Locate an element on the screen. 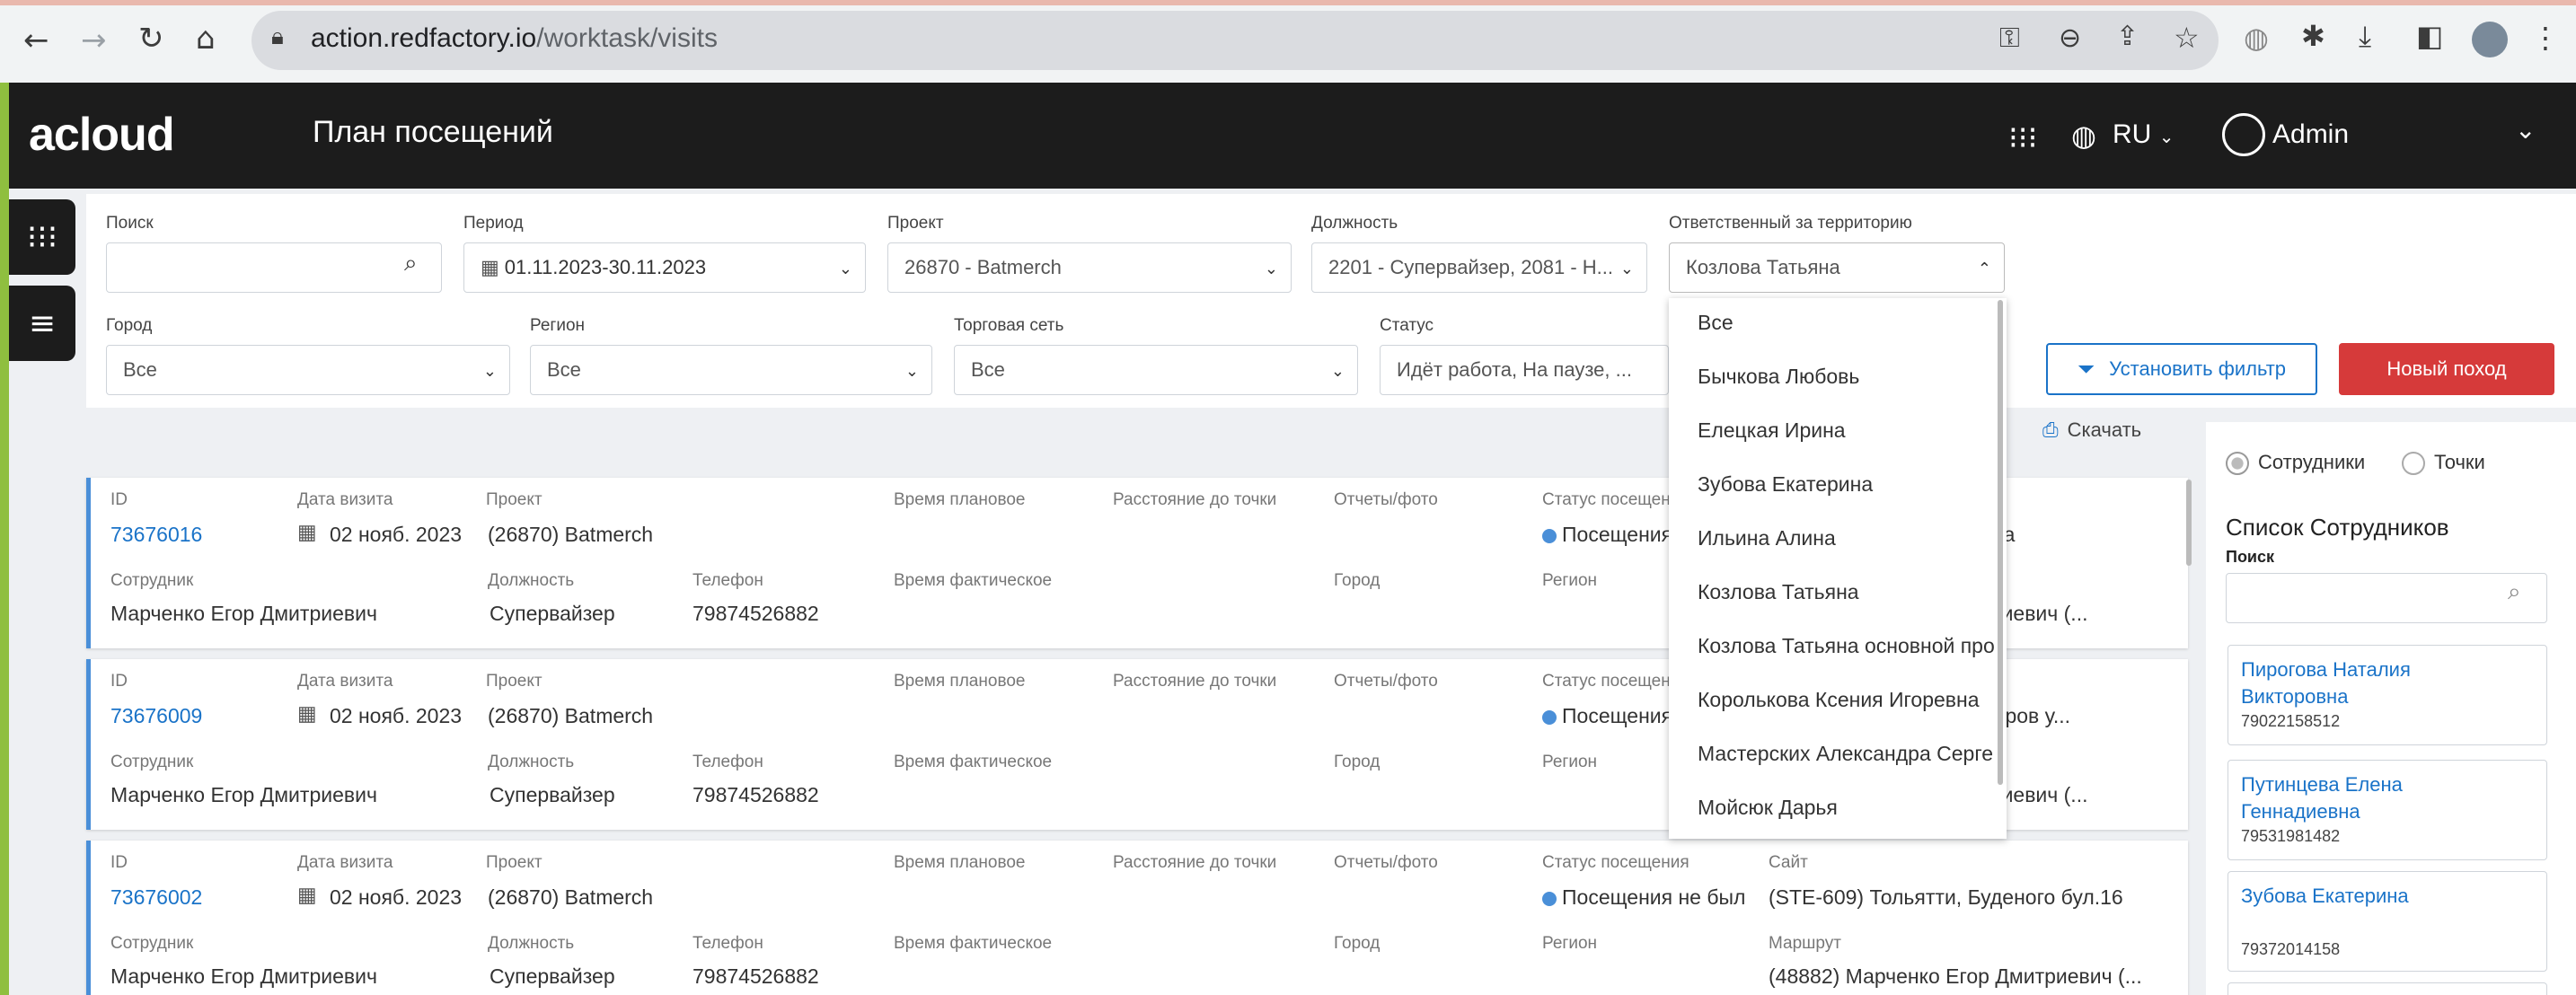  region-select: Все ⌄ is located at coordinates (731, 370).